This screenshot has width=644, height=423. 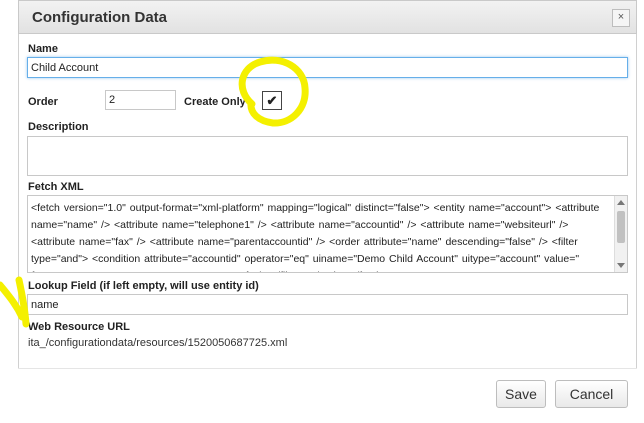 I want to click on order-input, so click(x=140, y=100).